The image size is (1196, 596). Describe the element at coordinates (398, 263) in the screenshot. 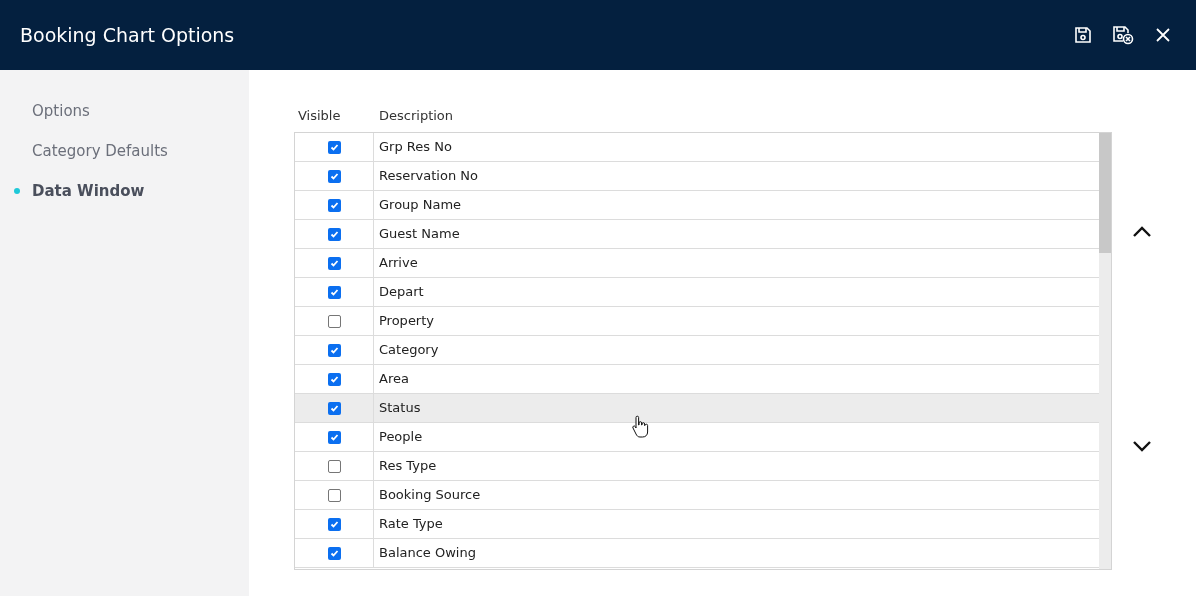

I see `table-cell-text: Arrive` at that location.